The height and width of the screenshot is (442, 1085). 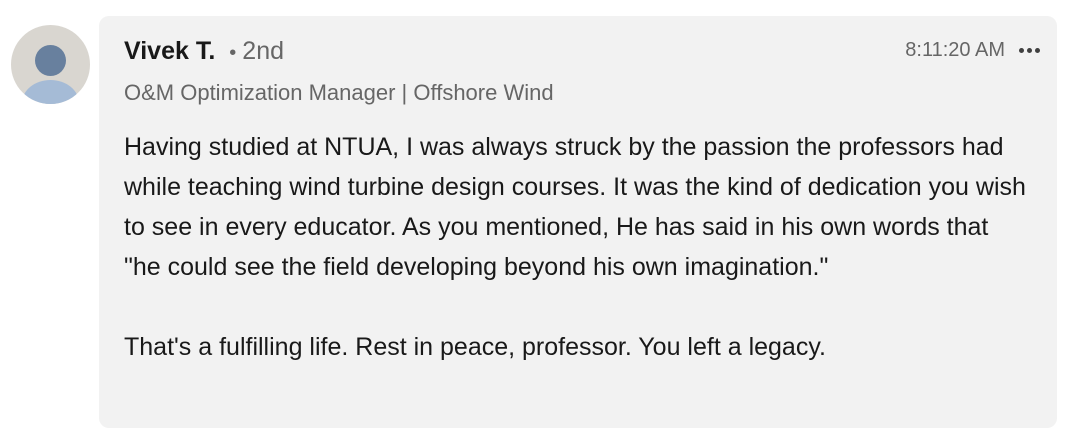 I want to click on ellipsis-icon, so click(x=1029, y=50).